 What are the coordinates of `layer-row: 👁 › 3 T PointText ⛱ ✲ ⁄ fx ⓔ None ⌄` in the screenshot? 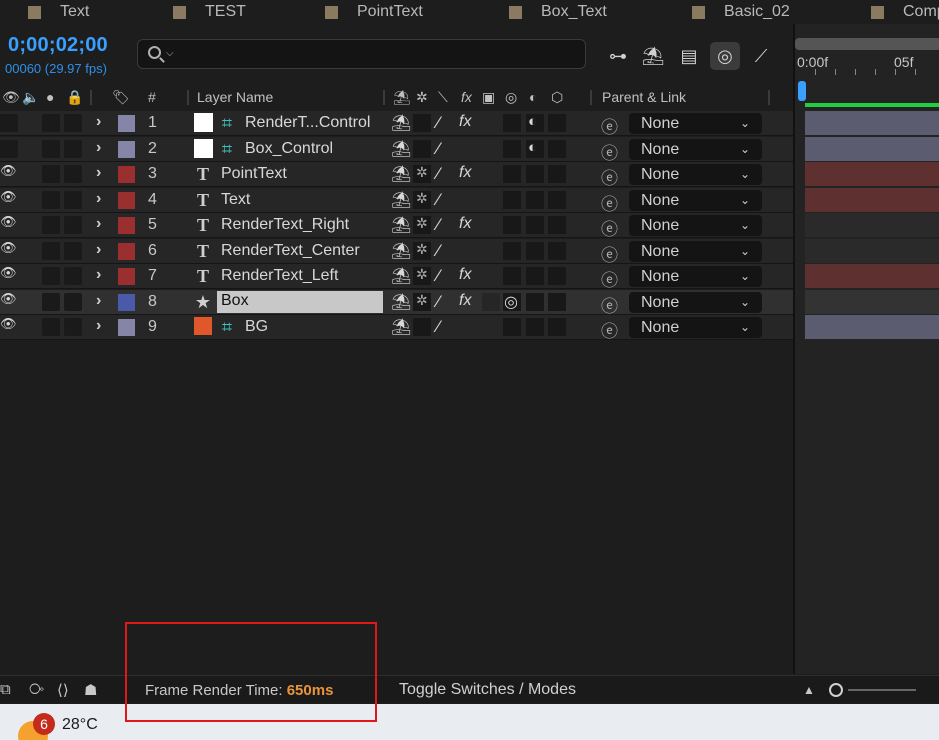 It's located at (396, 175).